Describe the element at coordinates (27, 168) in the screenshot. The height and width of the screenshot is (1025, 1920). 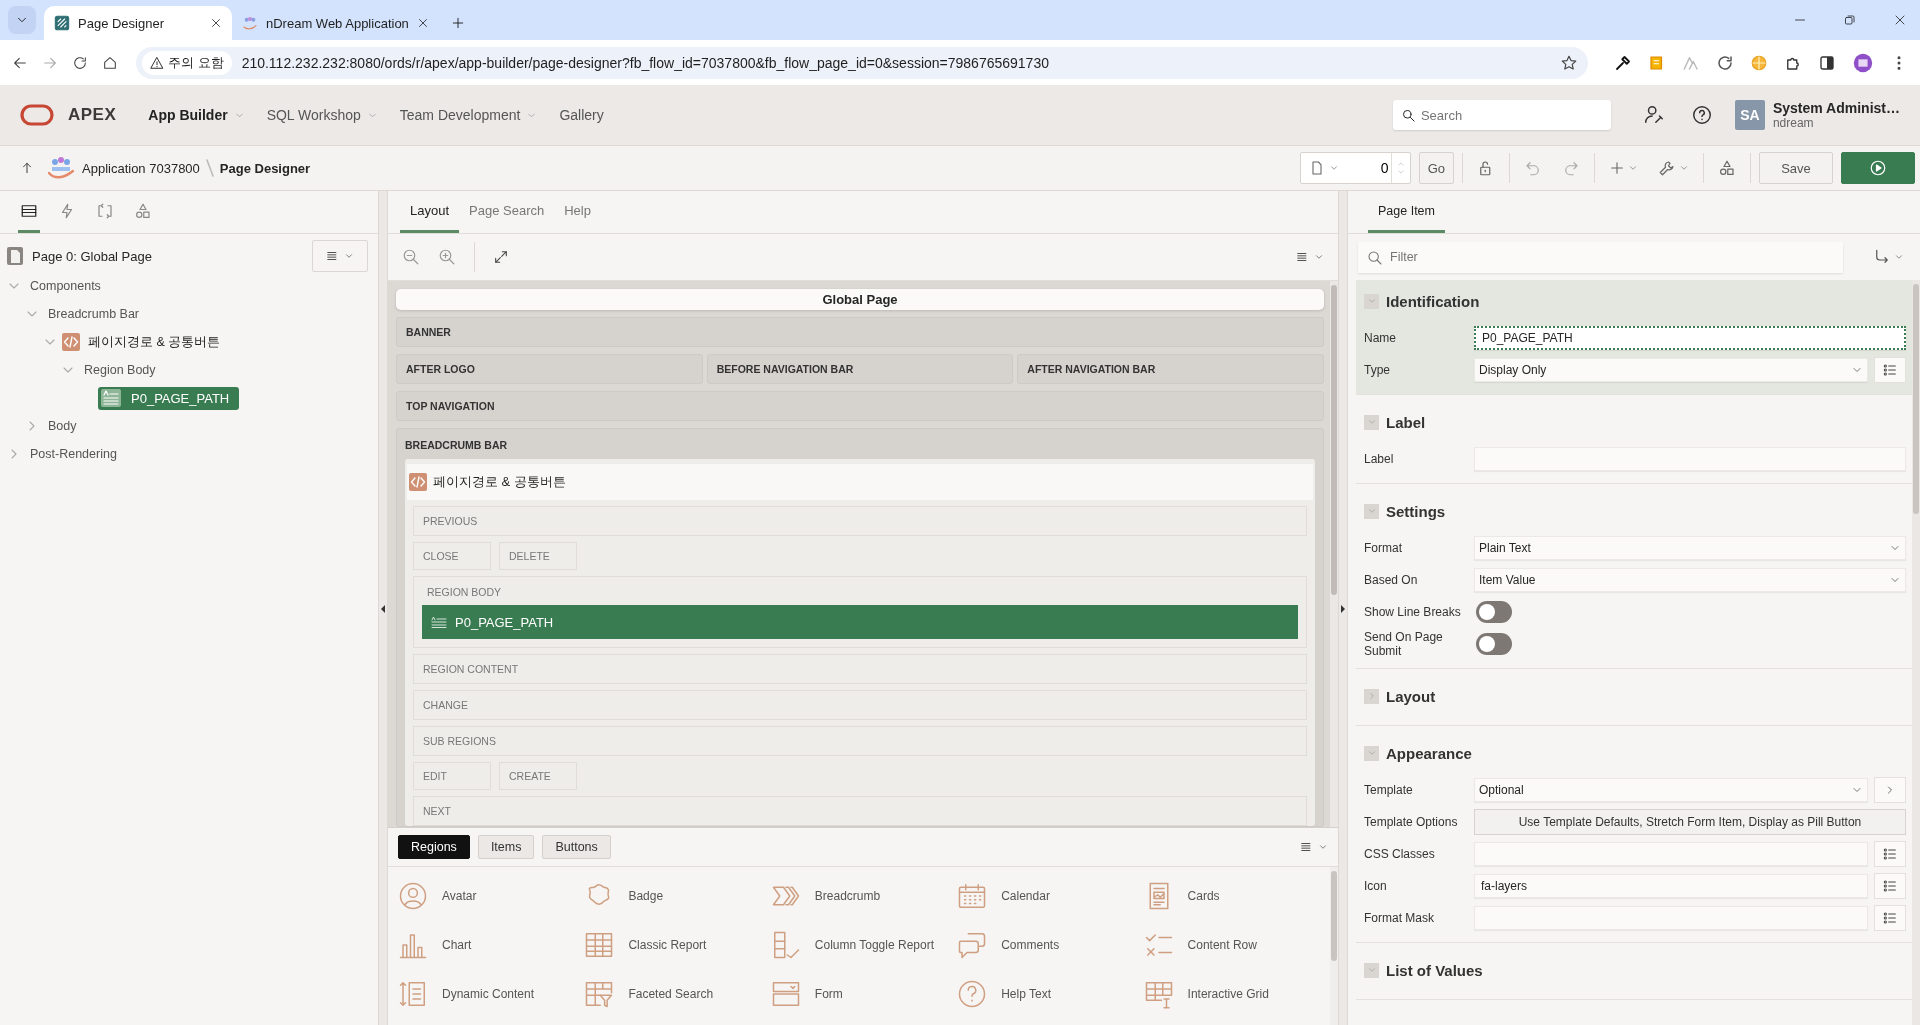
I see `up-arrow-icon` at that location.